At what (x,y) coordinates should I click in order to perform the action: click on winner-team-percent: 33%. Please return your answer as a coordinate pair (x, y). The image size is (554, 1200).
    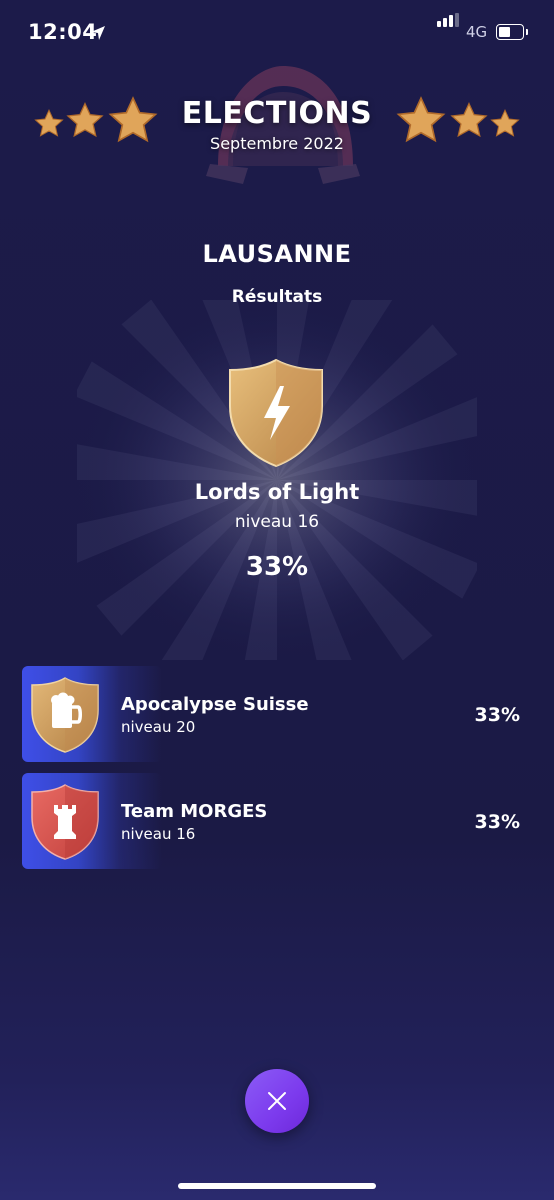
    Looking at the image, I should click on (277, 567).